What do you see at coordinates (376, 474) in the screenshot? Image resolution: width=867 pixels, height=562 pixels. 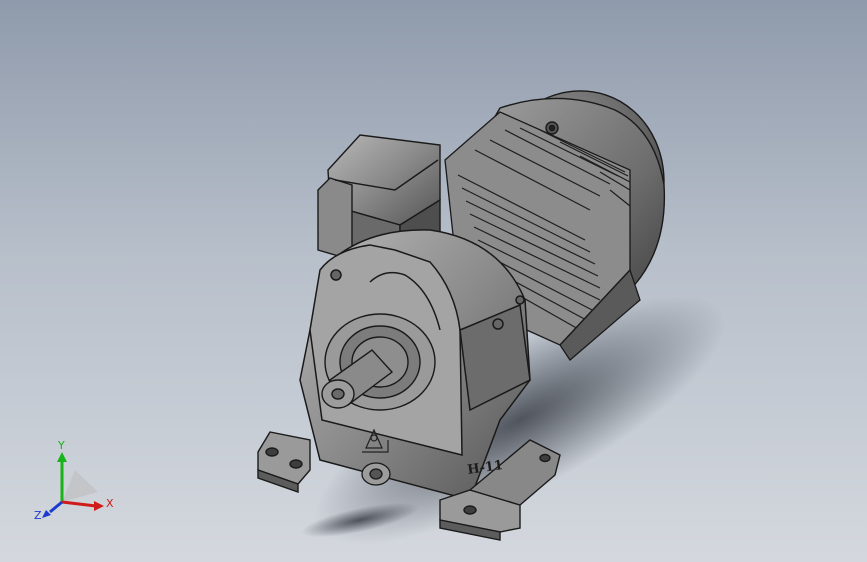 I see `drain-plug` at bounding box center [376, 474].